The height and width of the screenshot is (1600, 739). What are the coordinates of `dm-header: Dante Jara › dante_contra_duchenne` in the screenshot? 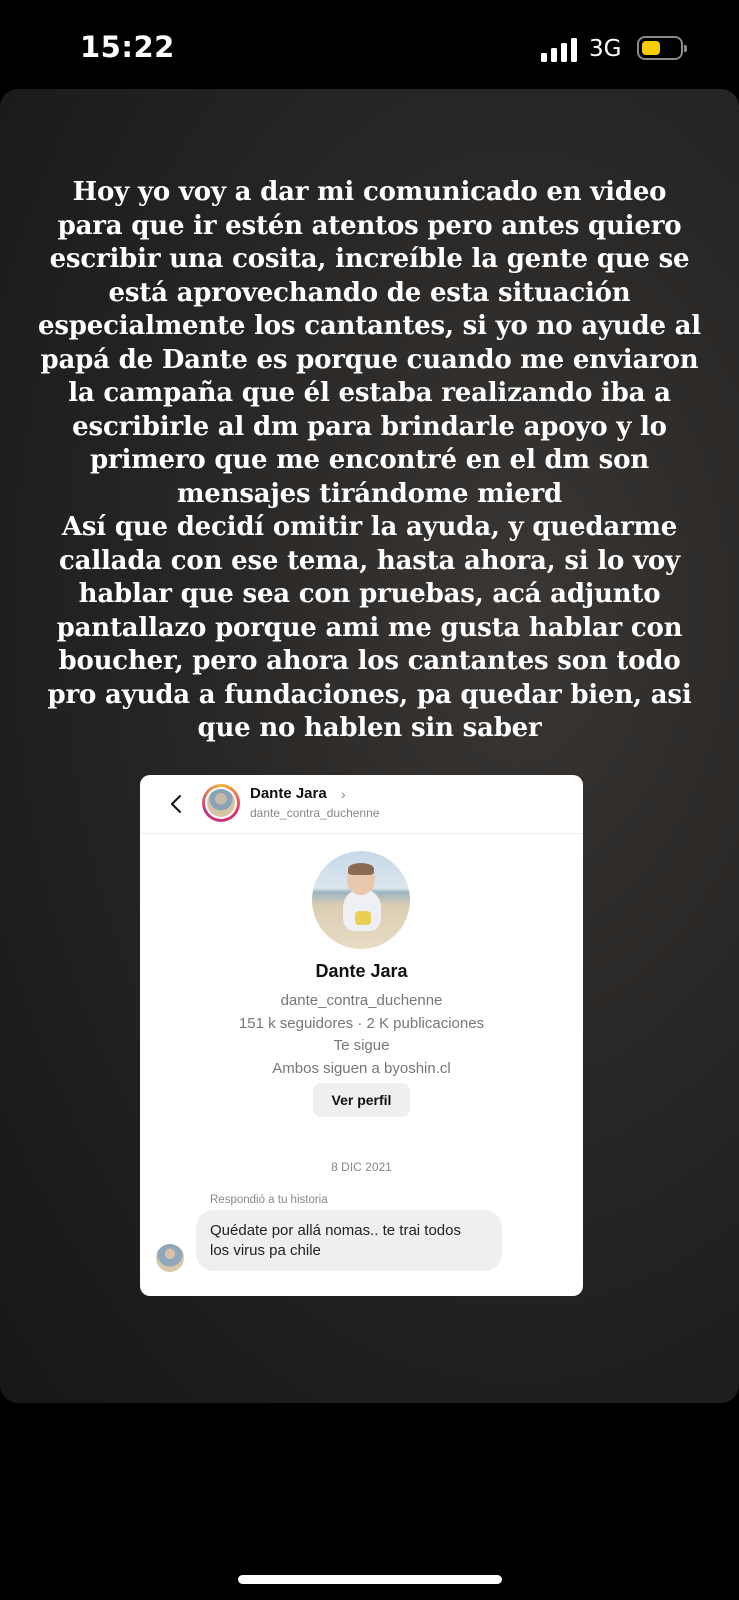 It's located at (361, 804).